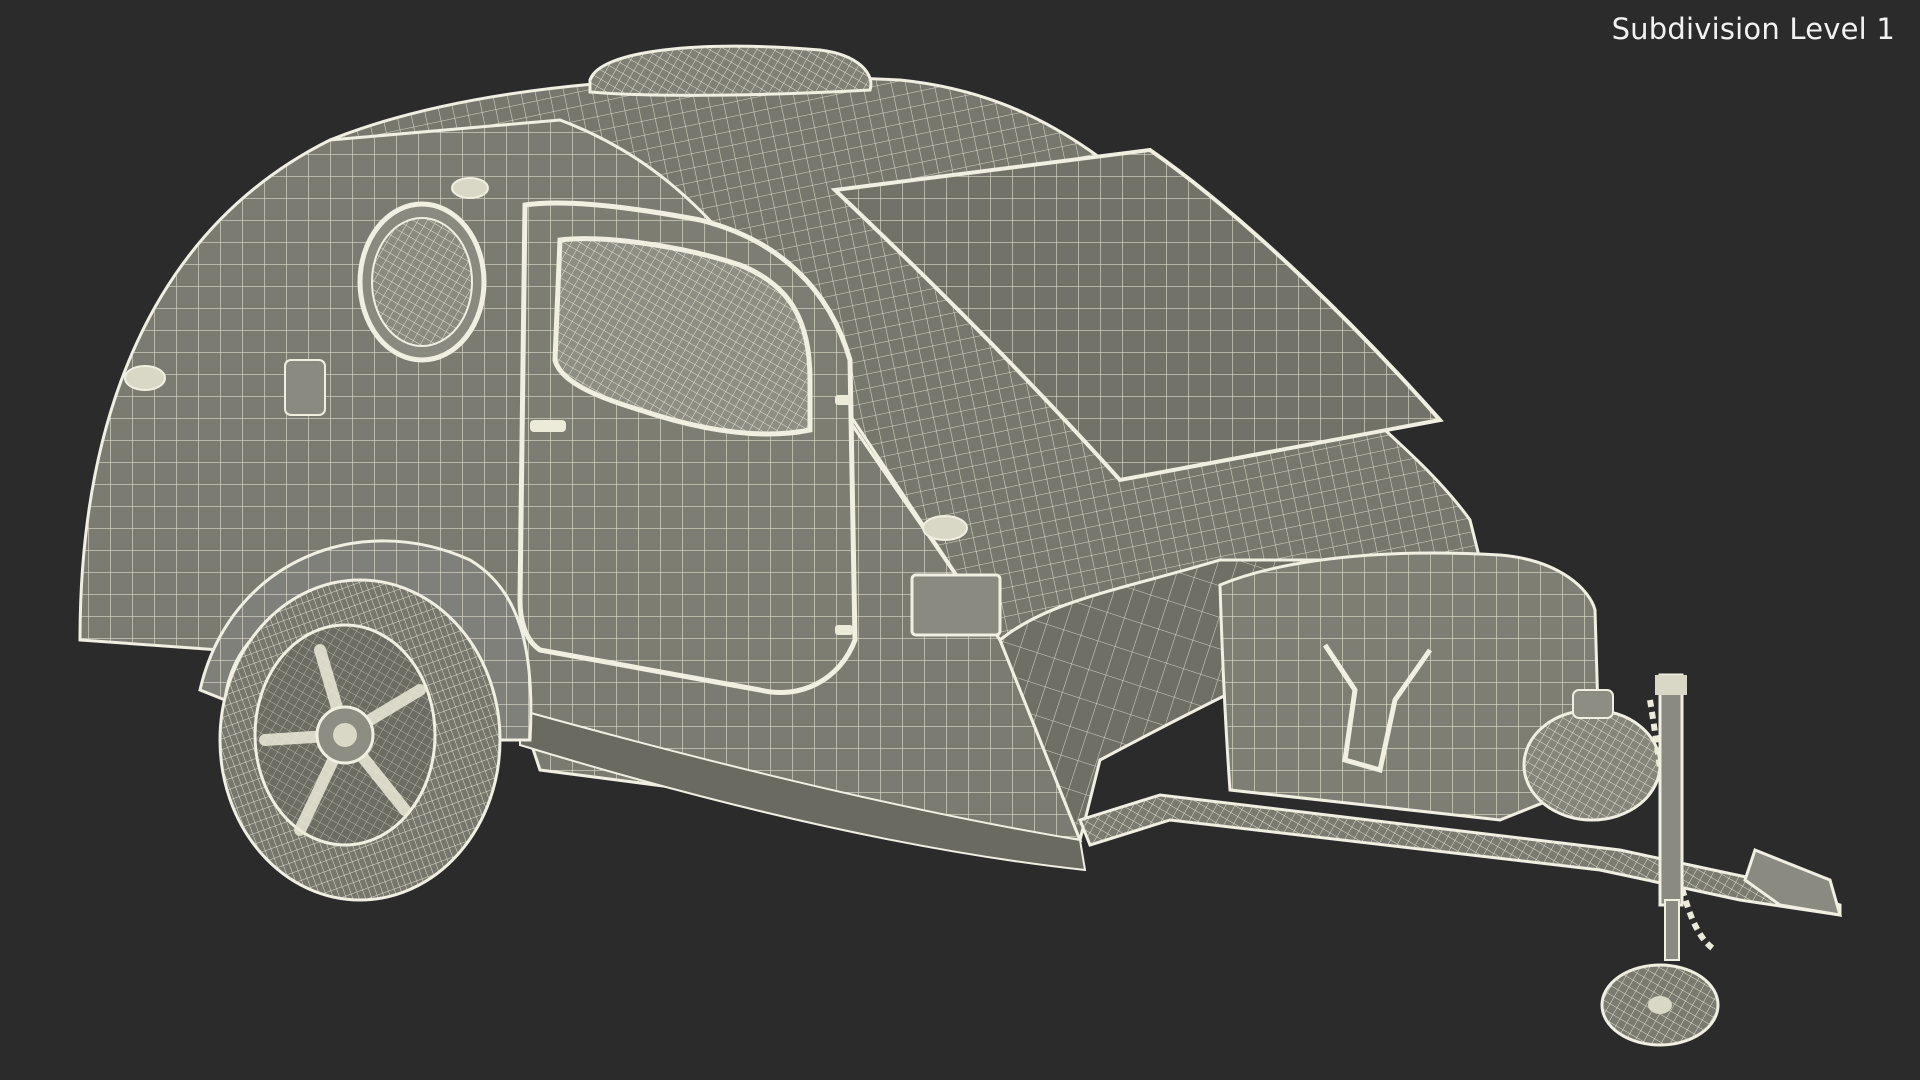 The image size is (1920, 1080). I want to click on porthole-window, so click(422, 282).